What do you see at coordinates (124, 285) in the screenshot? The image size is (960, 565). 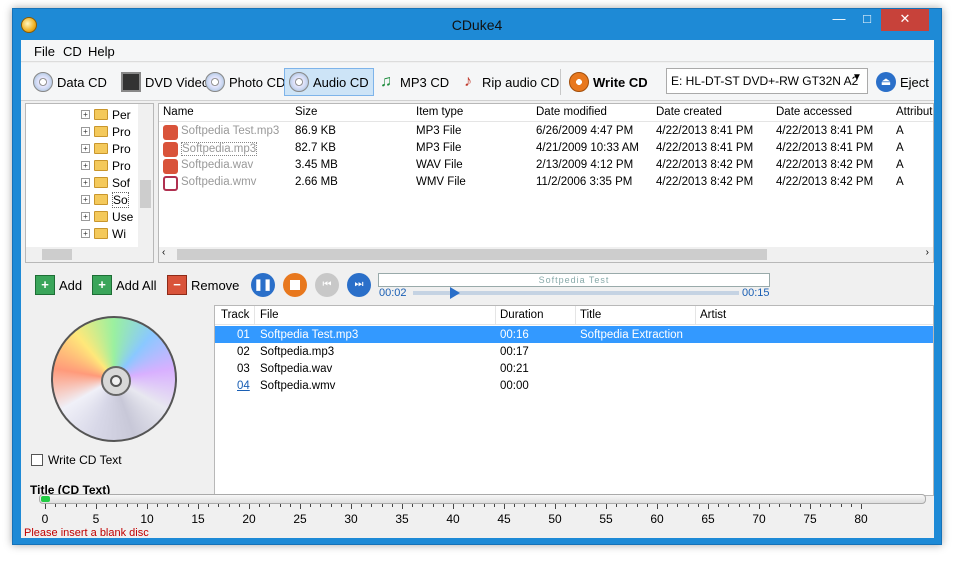 I see `add-all-button: + Add All` at bounding box center [124, 285].